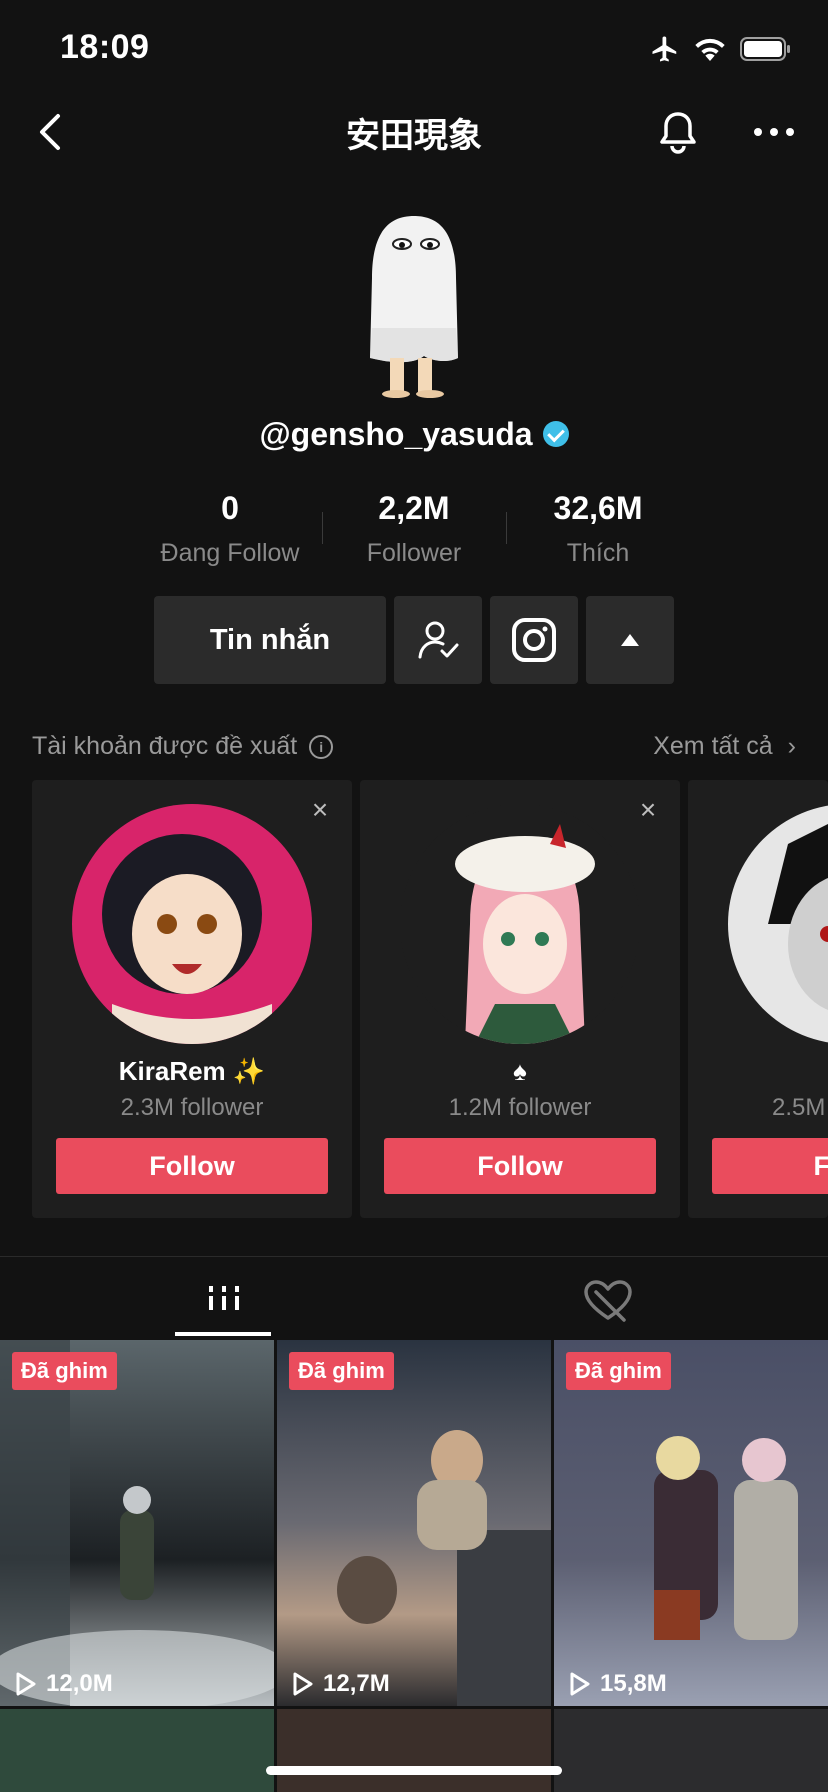 The width and height of the screenshot is (828, 1792). Describe the element at coordinates (765, 49) in the screenshot. I see `battery-icon` at that location.